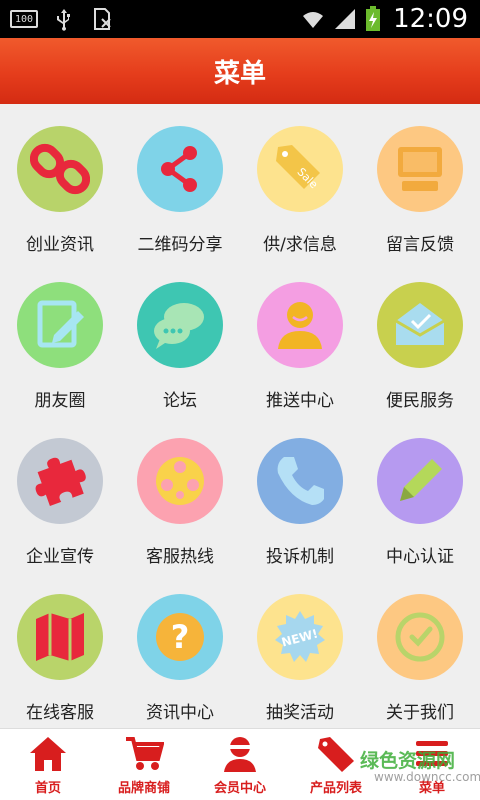 The image size is (480, 800). What do you see at coordinates (432, 753) in the screenshot?
I see `menu-icon` at bounding box center [432, 753].